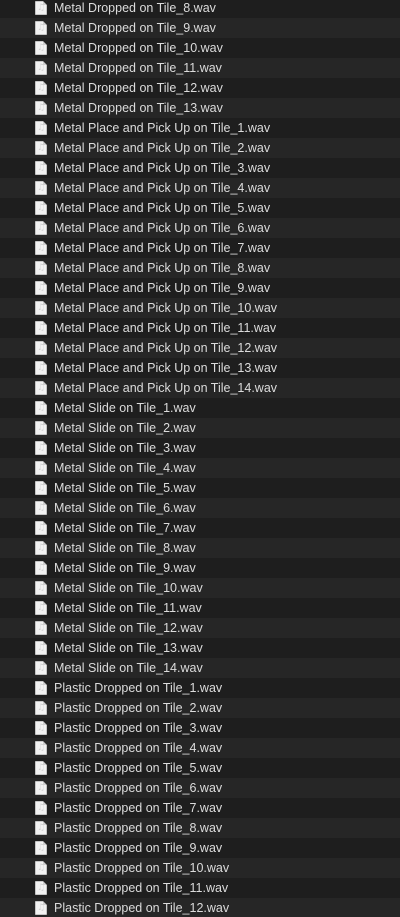 The width and height of the screenshot is (400, 917). I want to click on file-name: Metal Slide on Tile_7.wav, so click(125, 528).